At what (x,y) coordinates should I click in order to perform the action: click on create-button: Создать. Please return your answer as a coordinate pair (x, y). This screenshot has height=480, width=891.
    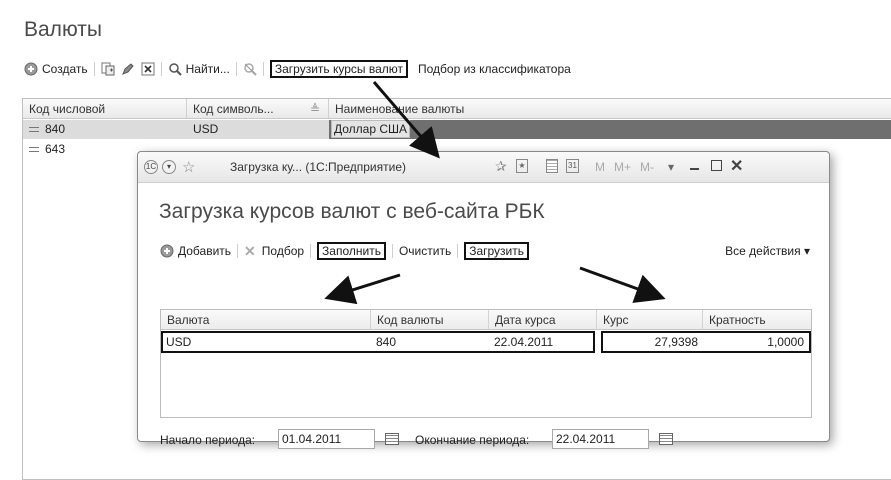
    Looking at the image, I should click on (56, 69).